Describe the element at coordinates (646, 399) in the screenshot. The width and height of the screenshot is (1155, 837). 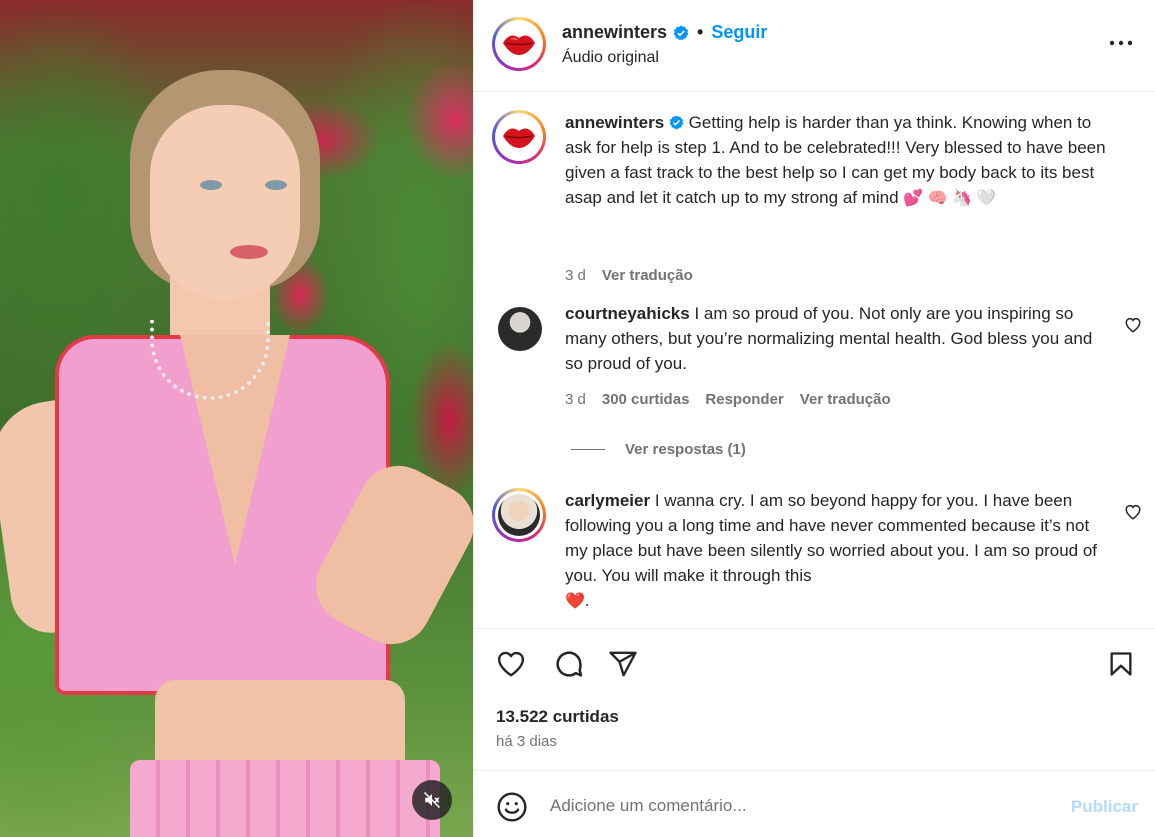
I see `comment-likes-count: 300 curtidas` at that location.